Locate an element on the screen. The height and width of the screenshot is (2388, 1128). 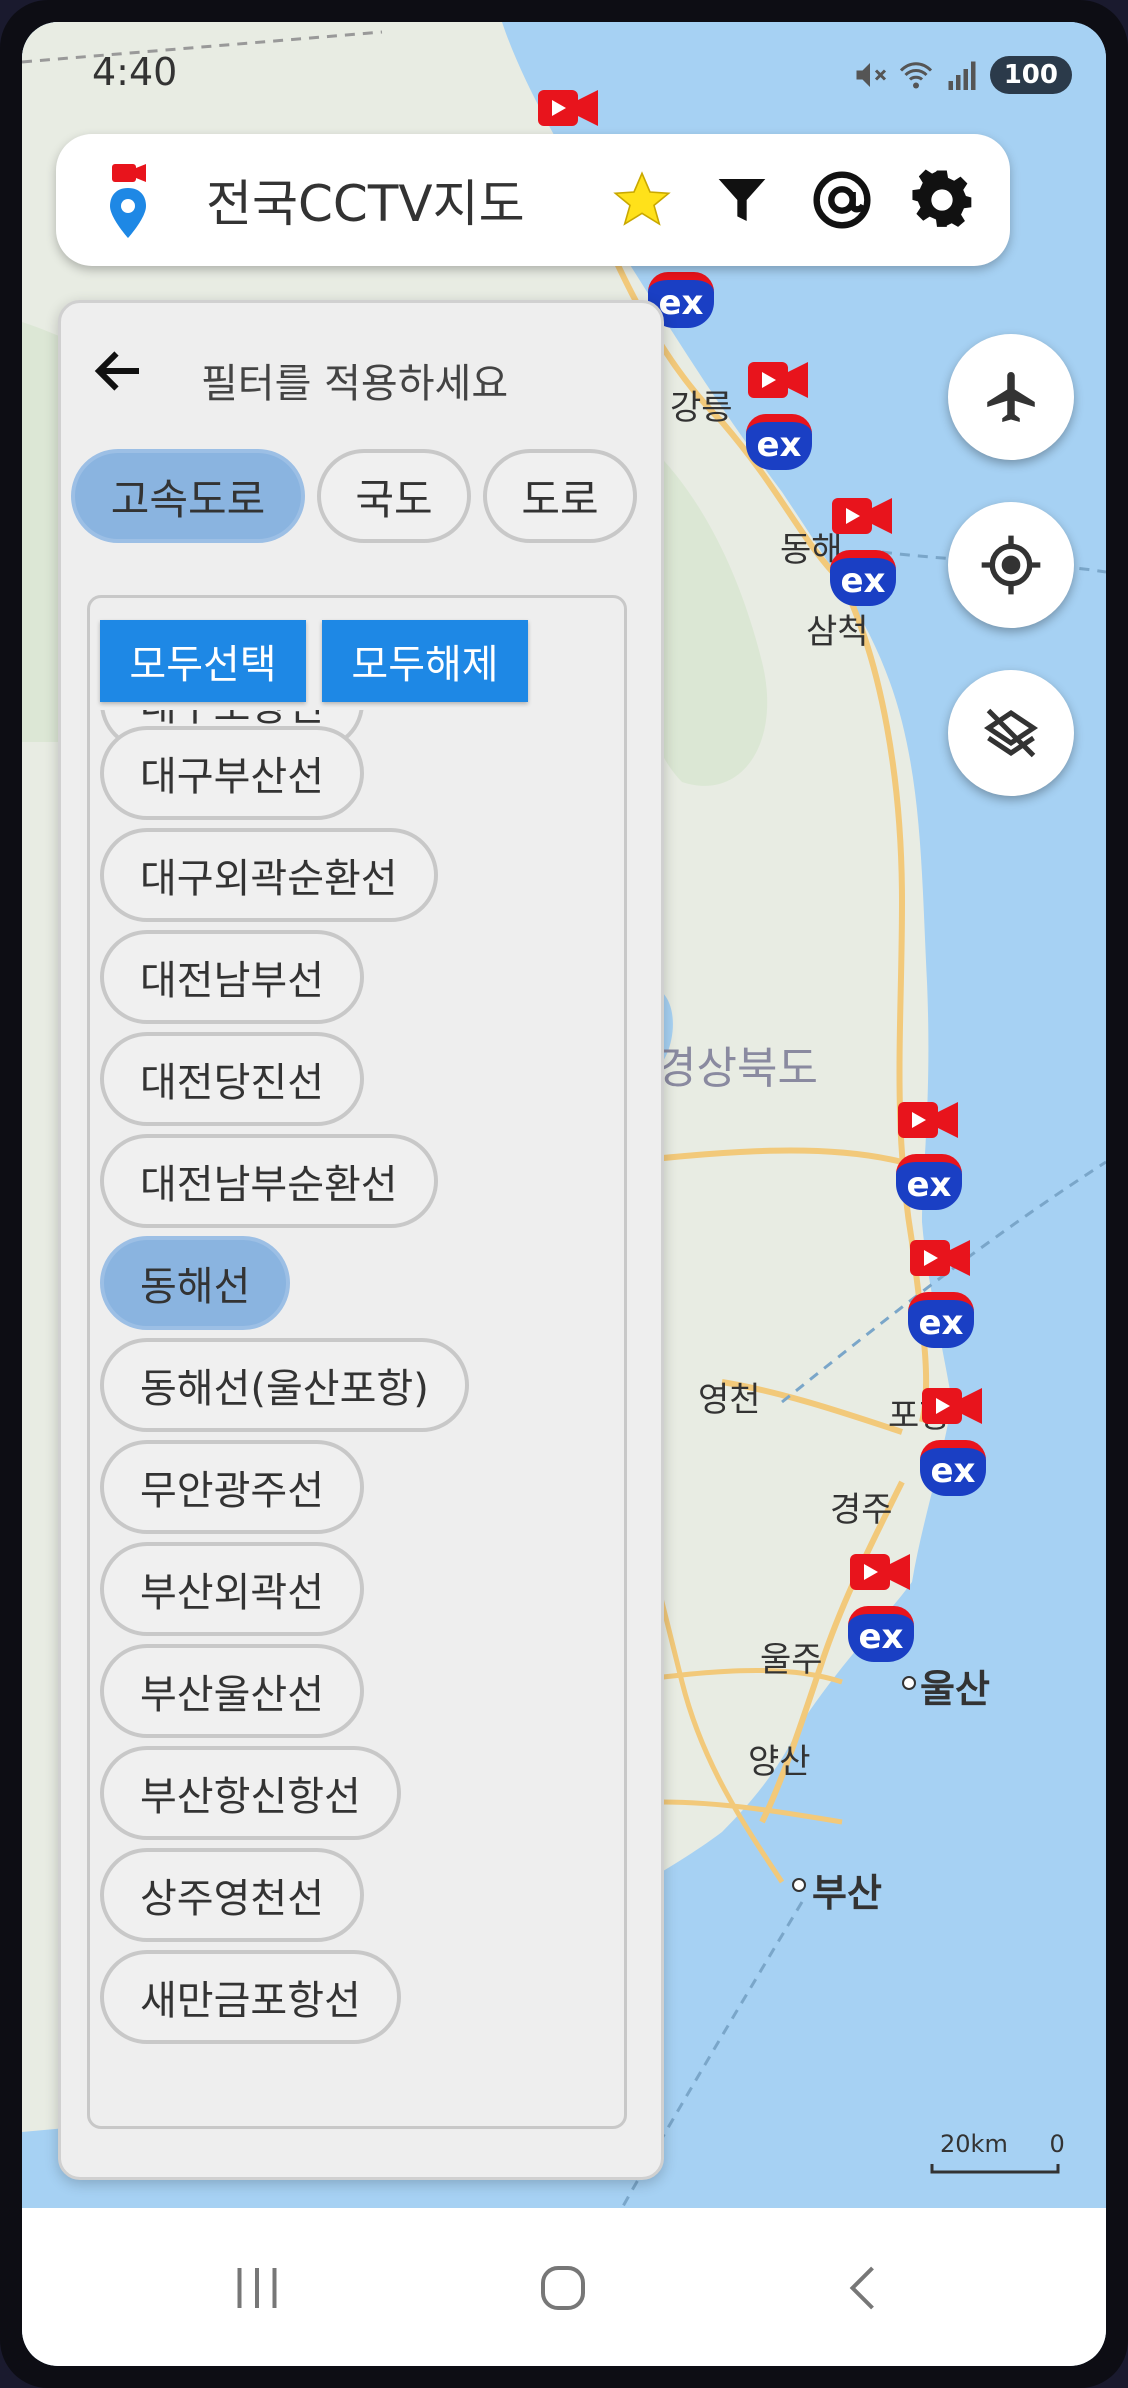
select-all-button: 모두선택 is located at coordinates (203, 661).